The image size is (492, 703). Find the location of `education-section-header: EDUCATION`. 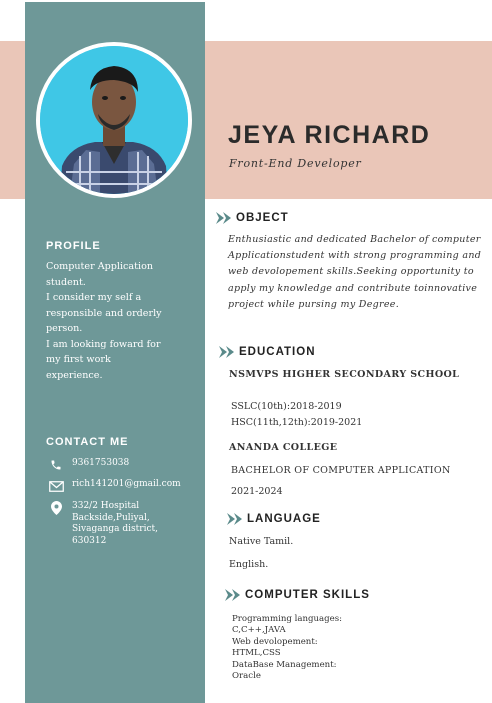

education-section-header: EDUCATION is located at coordinates (267, 352).